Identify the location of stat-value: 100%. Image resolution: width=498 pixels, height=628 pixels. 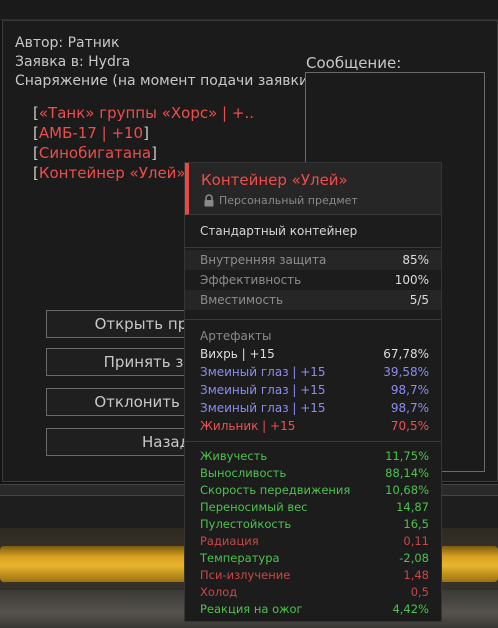
(411, 280).